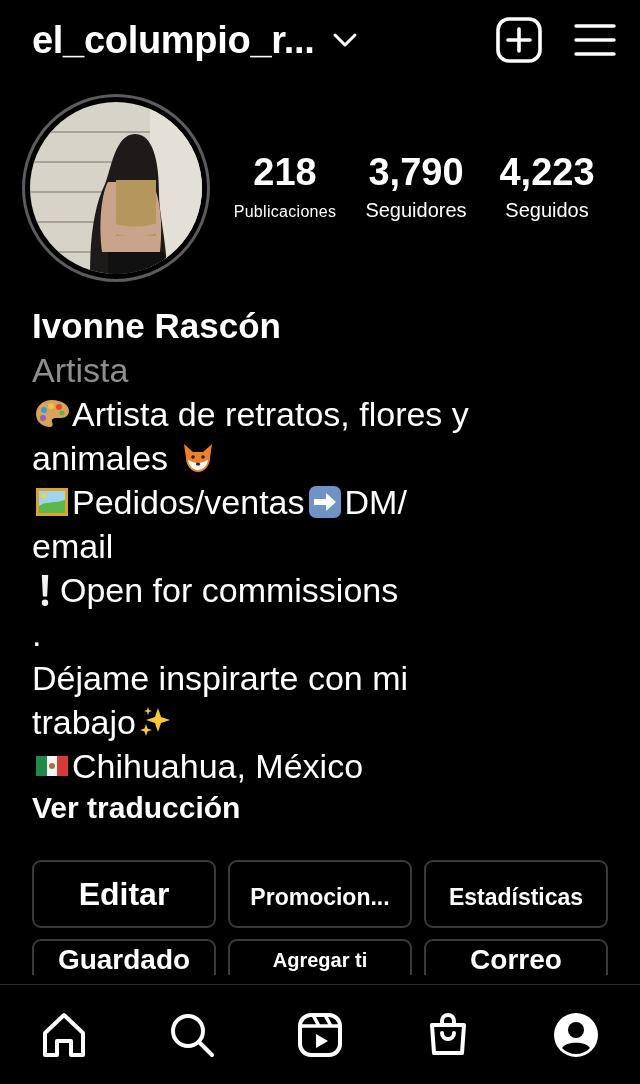 This screenshot has height=1084, width=640. What do you see at coordinates (516, 957) in the screenshot?
I see `profile-button: Correo` at bounding box center [516, 957].